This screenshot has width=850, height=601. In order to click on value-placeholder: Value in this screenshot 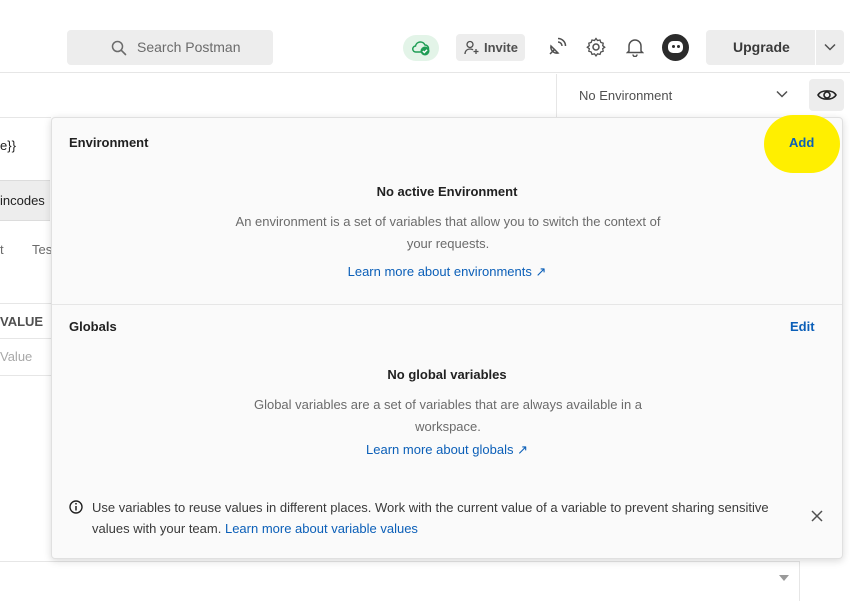, I will do `click(16, 356)`.